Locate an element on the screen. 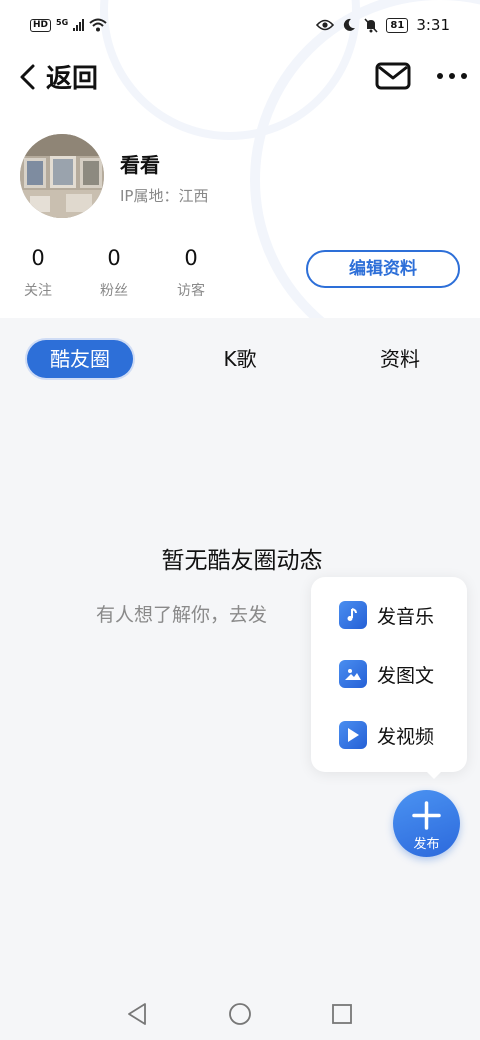 This screenshot has width=480, height=1040. wifi-icon is located at coordinates (98, 25).